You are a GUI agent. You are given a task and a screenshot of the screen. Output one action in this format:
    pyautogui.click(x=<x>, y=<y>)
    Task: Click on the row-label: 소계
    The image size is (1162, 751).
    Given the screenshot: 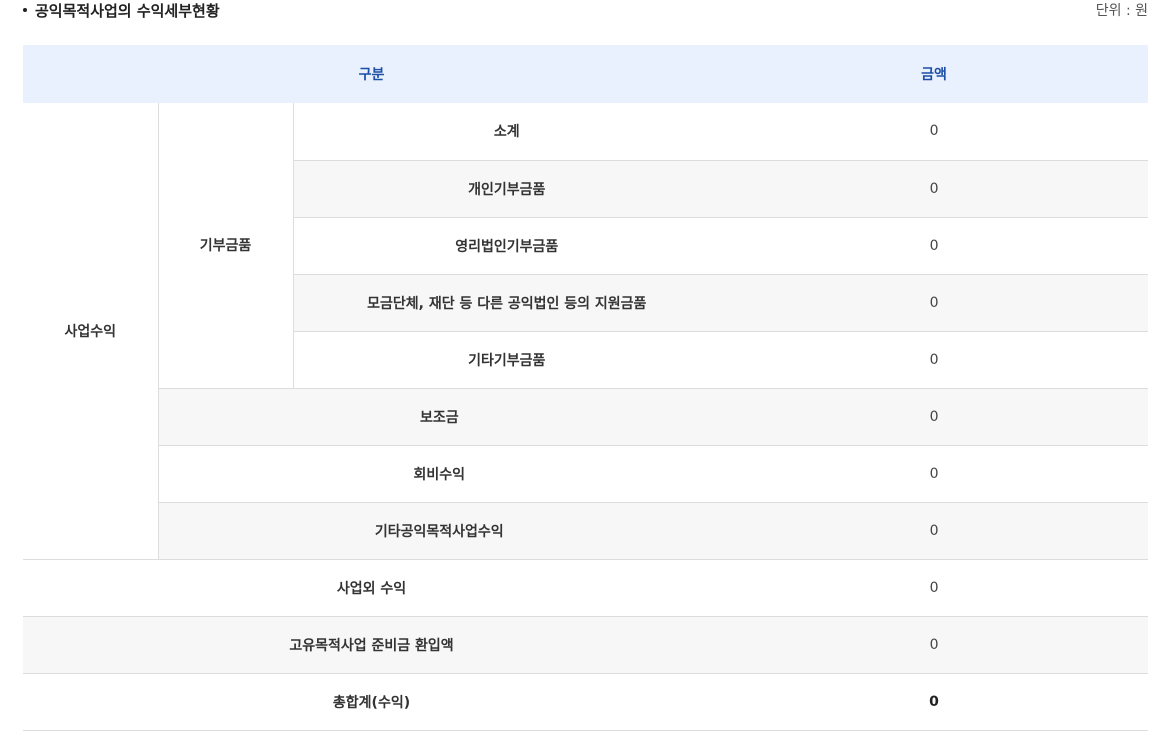 What is the action you would take?
    pyautogui.click(x=507, y=132)
    